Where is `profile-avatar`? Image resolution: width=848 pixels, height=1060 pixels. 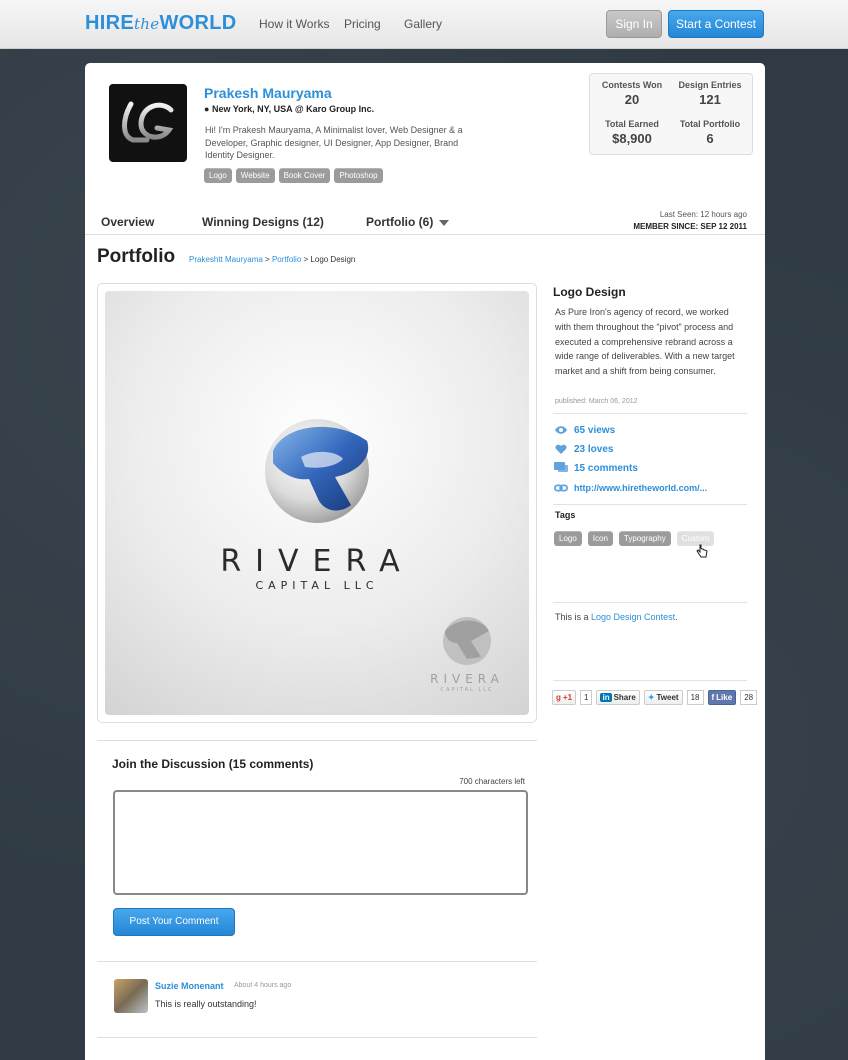
profile-avatar is located at coordinates (148, 123).